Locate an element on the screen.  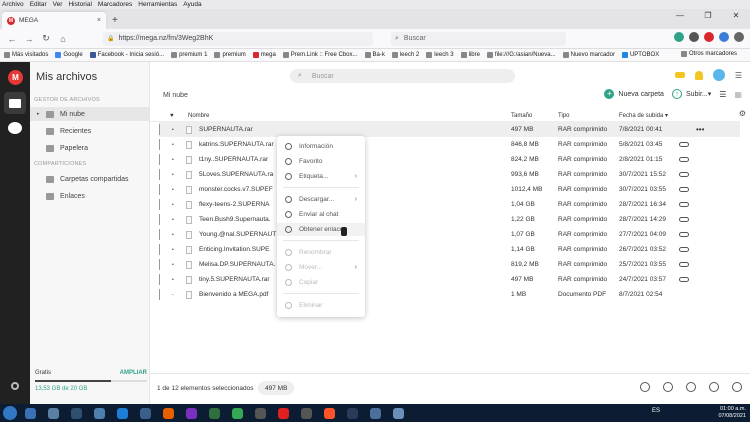
context-item-informacion: Información is located at coordinates (321, 146).